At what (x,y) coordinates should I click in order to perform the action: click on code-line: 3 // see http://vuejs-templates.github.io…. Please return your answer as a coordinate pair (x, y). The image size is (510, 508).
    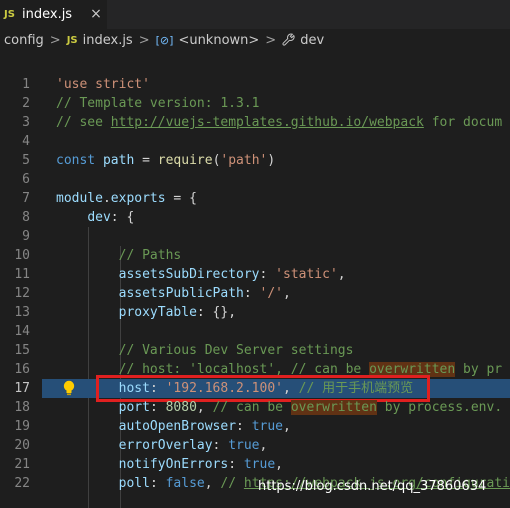
    Looking at the image, I should click on (255, 122).